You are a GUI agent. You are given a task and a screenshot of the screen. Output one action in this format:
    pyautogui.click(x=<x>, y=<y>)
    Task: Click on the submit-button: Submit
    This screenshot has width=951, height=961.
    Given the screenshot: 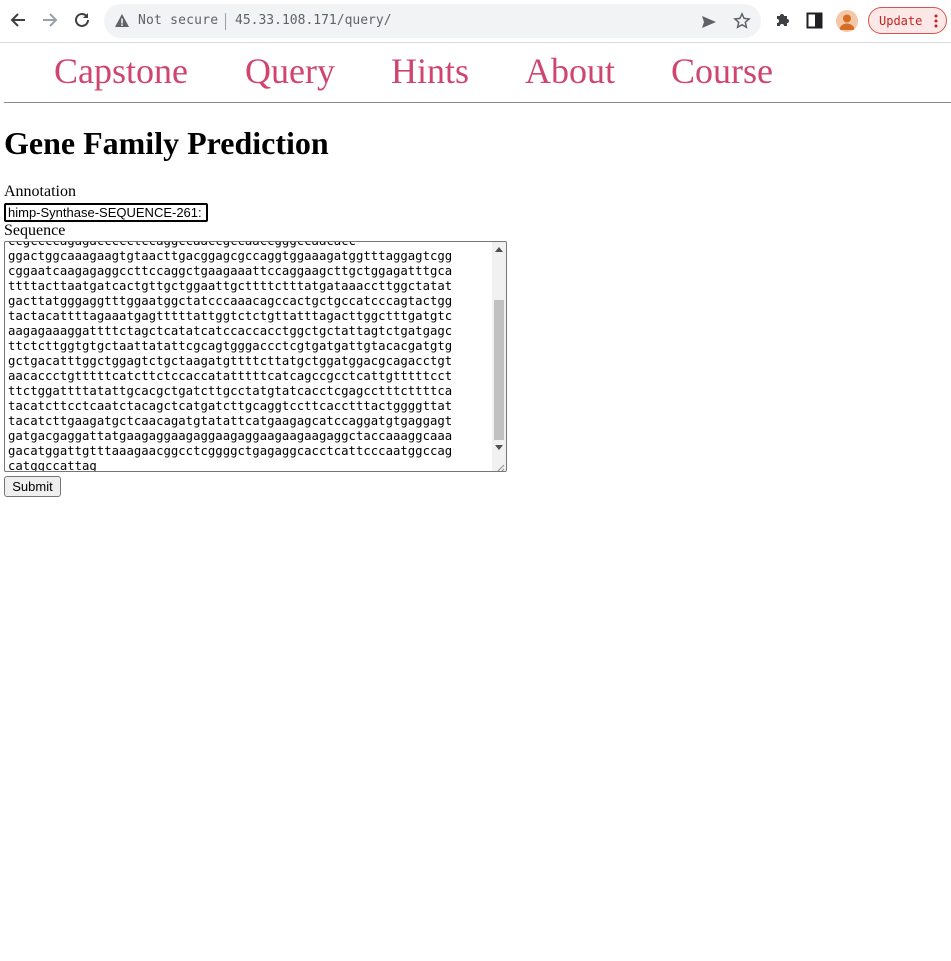 What is the action you would take?
    pyautogui.click(x=32, y=486)
    